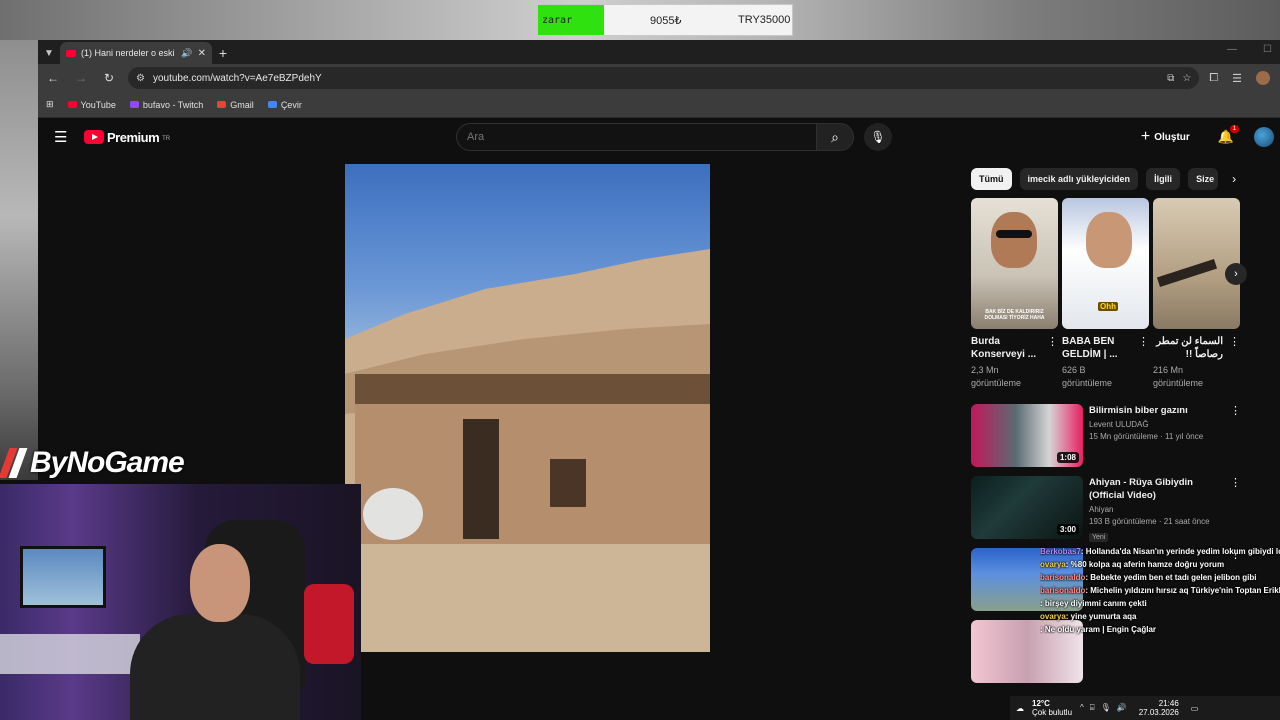  Describe the element at coordinates (1079, 179) in the screenshot. I see `chip-uploader: imecik adlı yükleyiciden` at that location.